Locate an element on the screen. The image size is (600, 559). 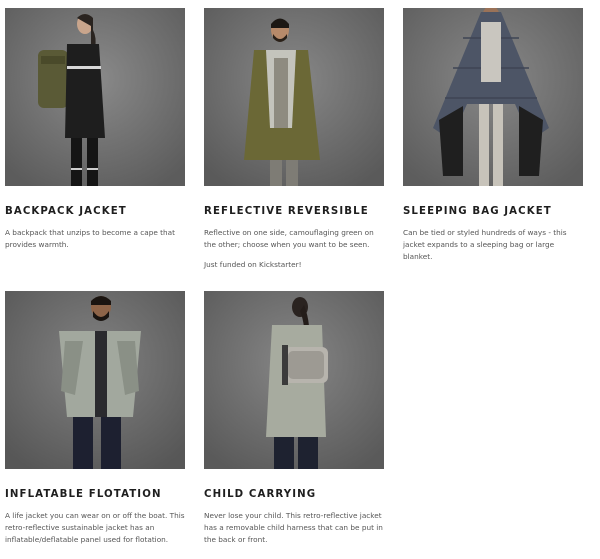
product-title: CHILD CARRYING is located at coordinates (260, 494).